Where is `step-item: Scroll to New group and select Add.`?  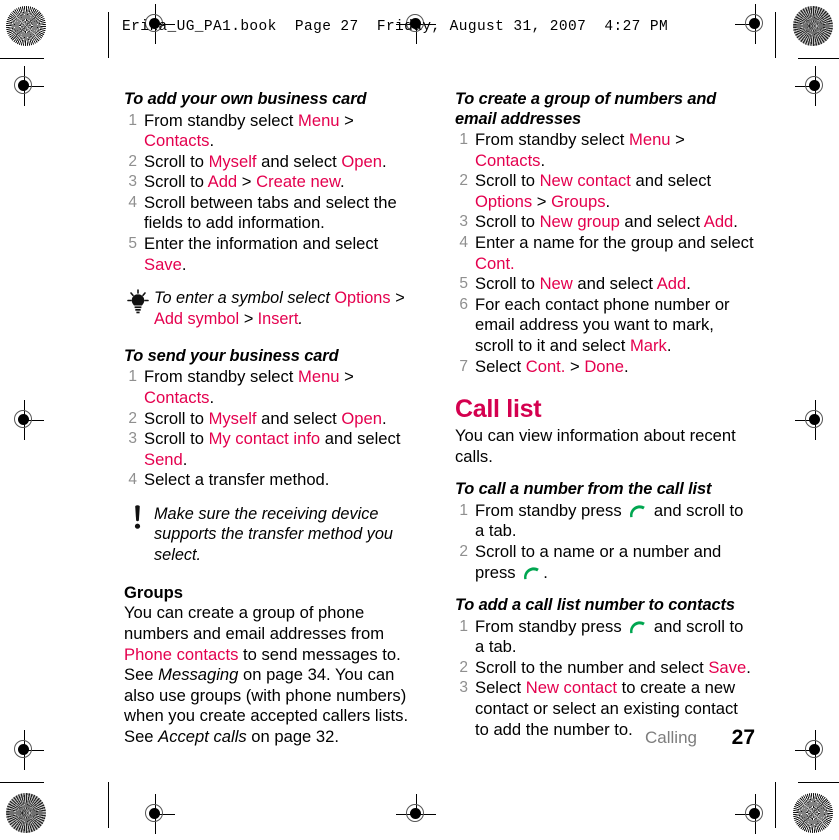 step-item: Scroll to New group and select Add. is located at coordinates (596, 222).